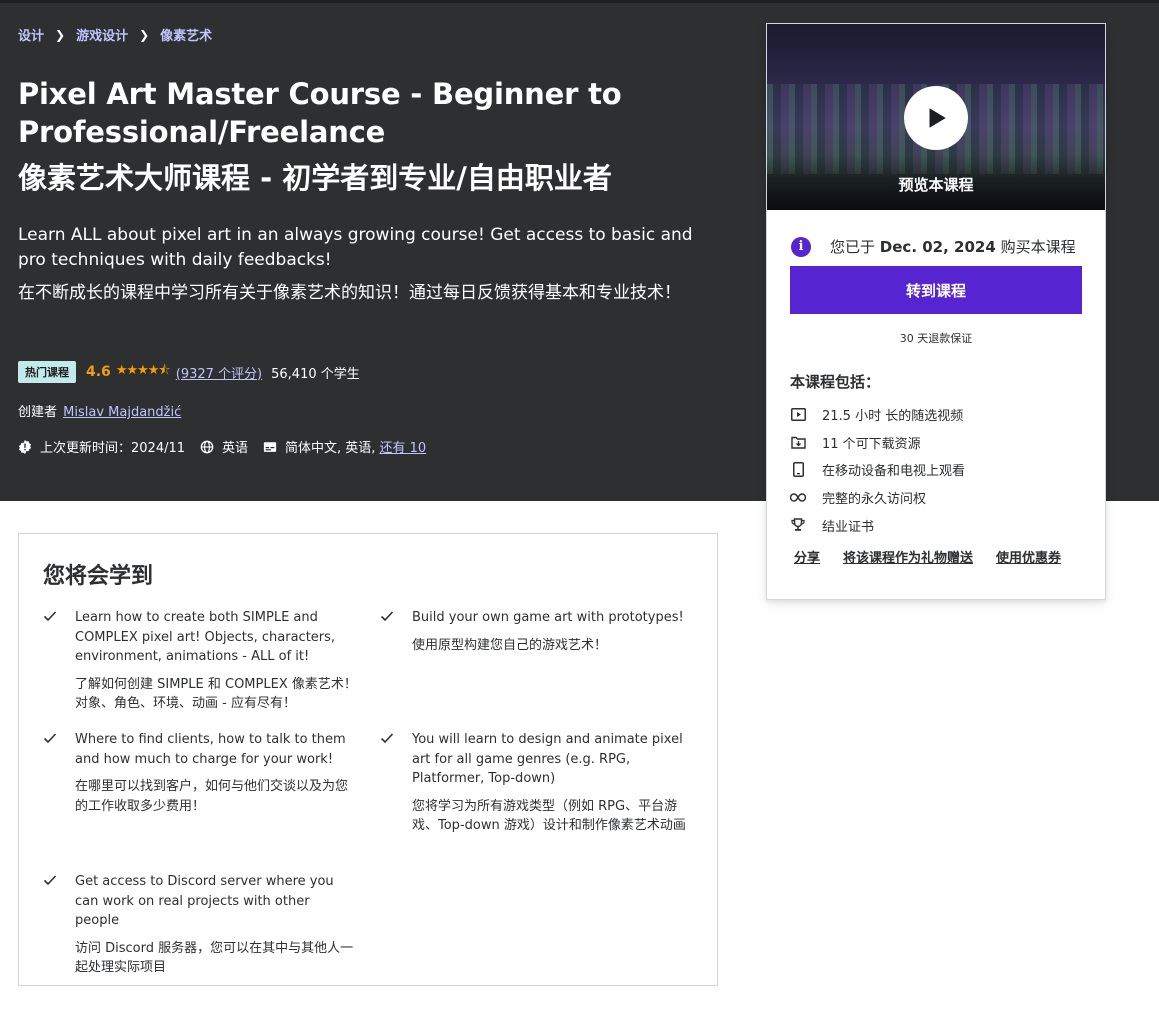 Image resolution: width=1159 pixels, height=1011 pixels. Describe the element at coordinates (936, 185) in the screenshot. I see `preview-label: 预览本课程` at that location.